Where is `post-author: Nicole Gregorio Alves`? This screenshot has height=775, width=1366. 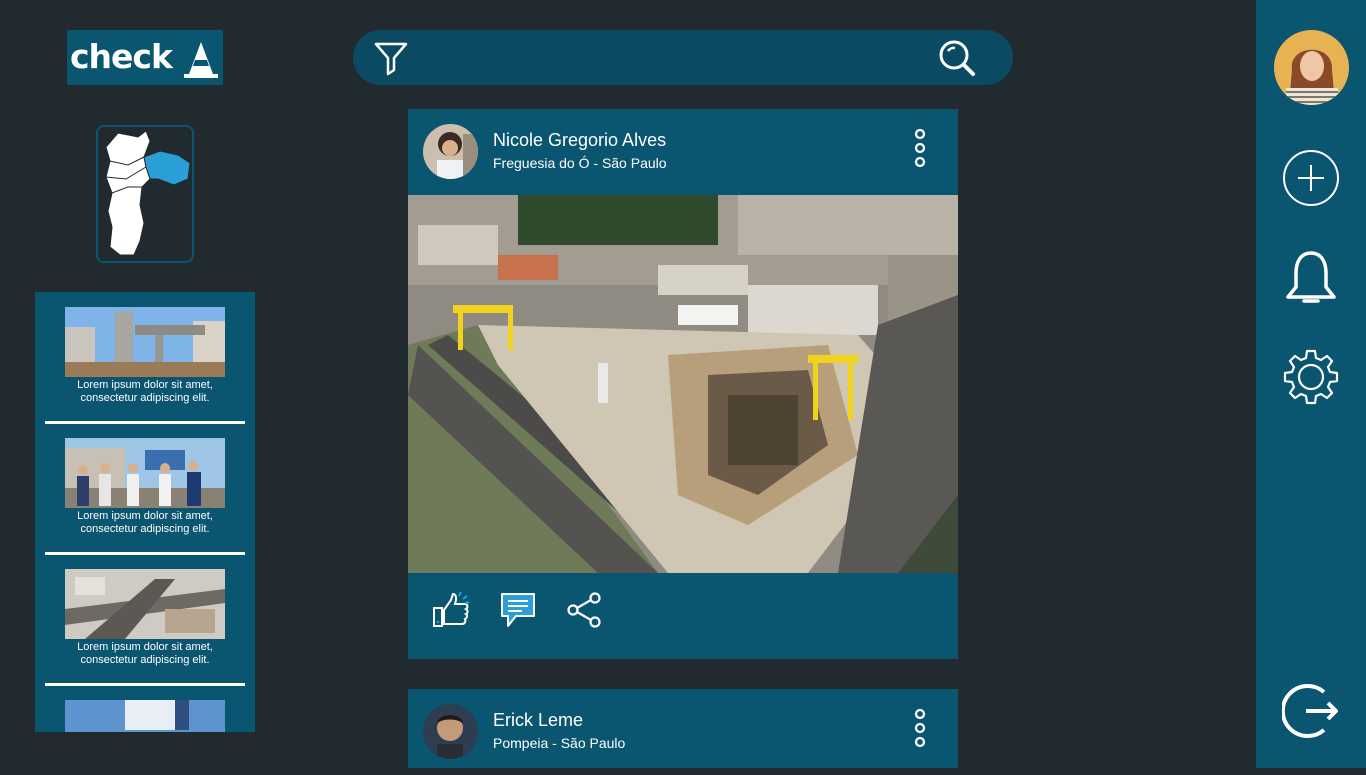 post-author: Nicole Gregorio Alves is located at coordinates (579, 140).